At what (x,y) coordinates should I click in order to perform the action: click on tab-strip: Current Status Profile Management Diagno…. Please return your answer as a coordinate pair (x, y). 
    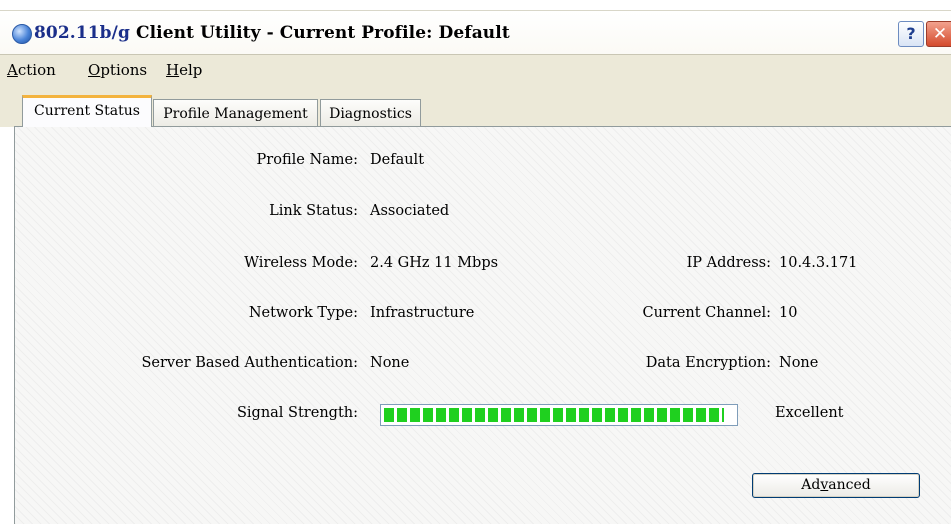
    Looking at the image, I should click on (475, 106).